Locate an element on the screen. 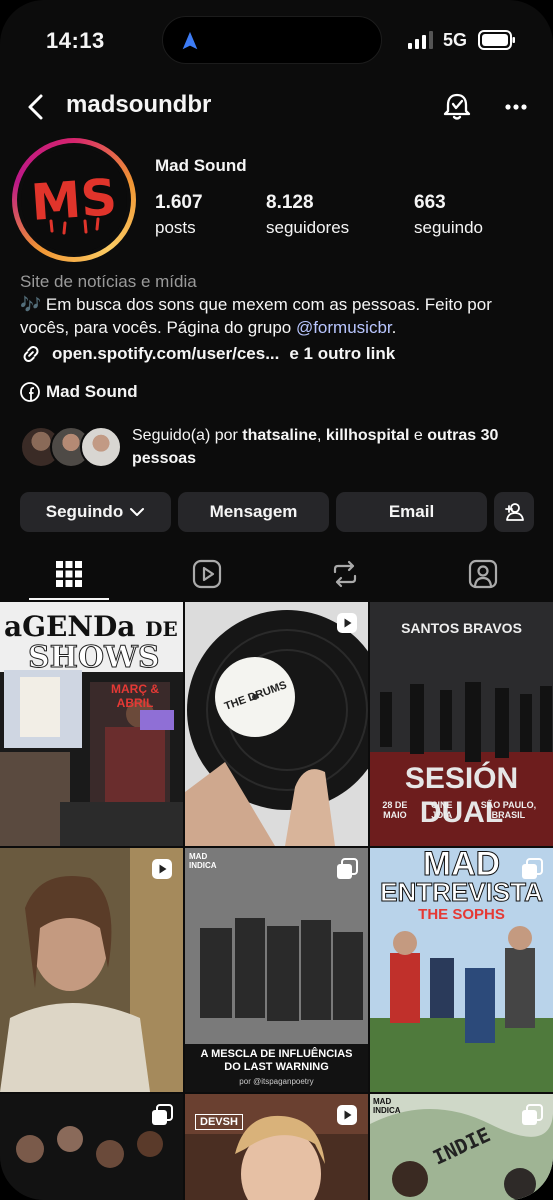  network-type: 5G is located at coordinates (455, 40).